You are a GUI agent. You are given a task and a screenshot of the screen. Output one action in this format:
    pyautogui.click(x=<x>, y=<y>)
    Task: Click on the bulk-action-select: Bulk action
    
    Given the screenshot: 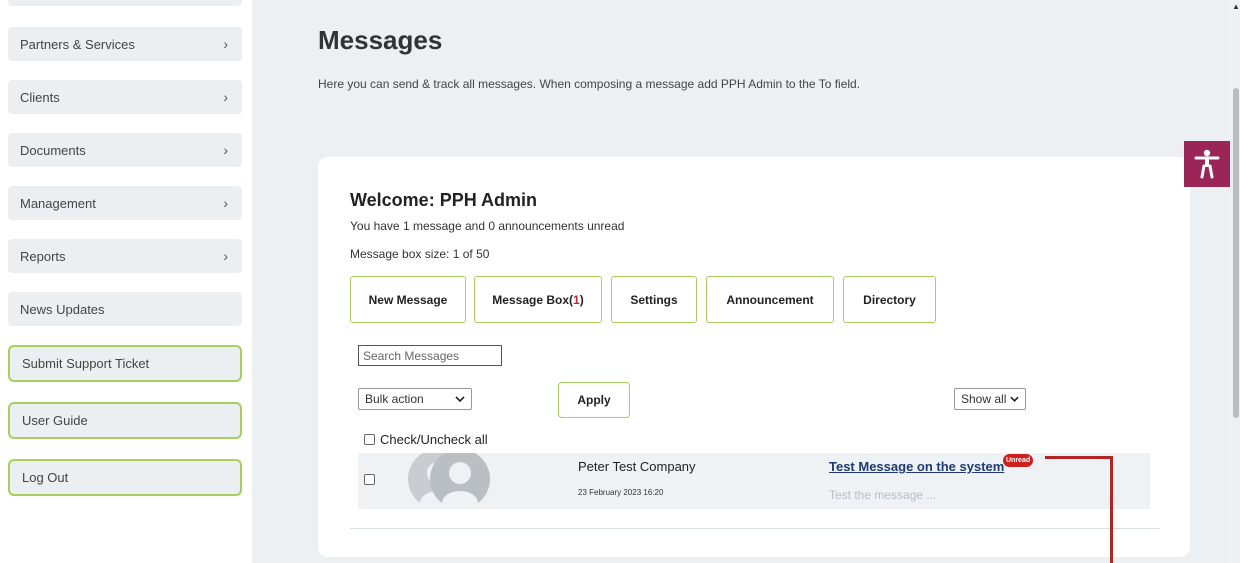 What is the action you would take?
    pyautogui.click(x=415, y=399)
    